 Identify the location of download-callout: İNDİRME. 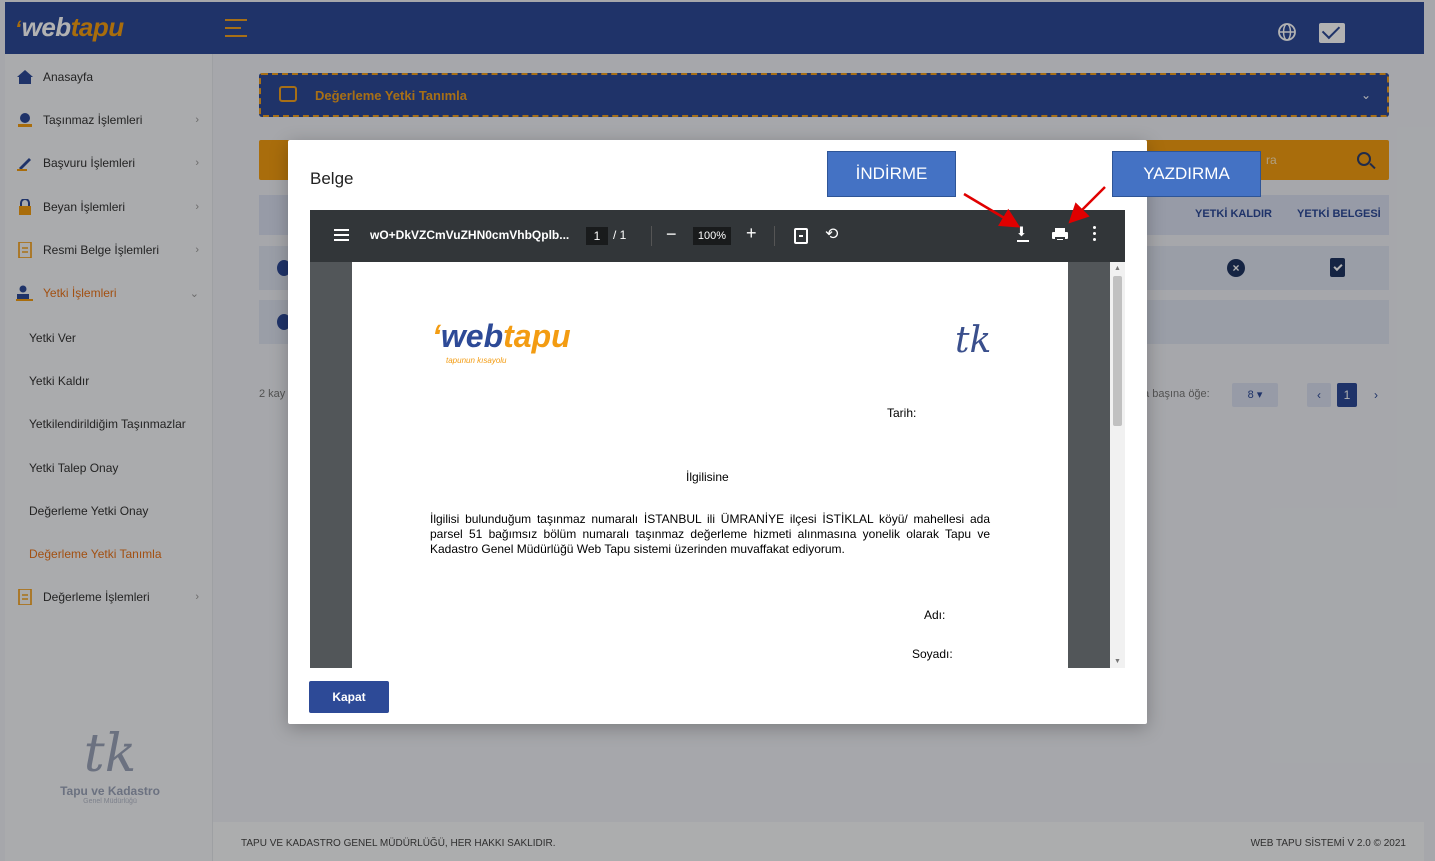
(891, 174).